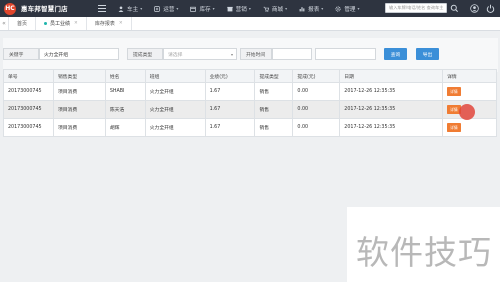 The image size is (500, 282). I want to click on operations-icon, so click(157, 8).